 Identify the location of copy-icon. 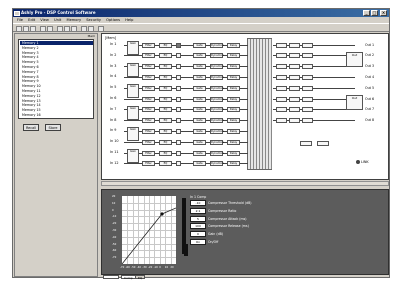
(67, 28).